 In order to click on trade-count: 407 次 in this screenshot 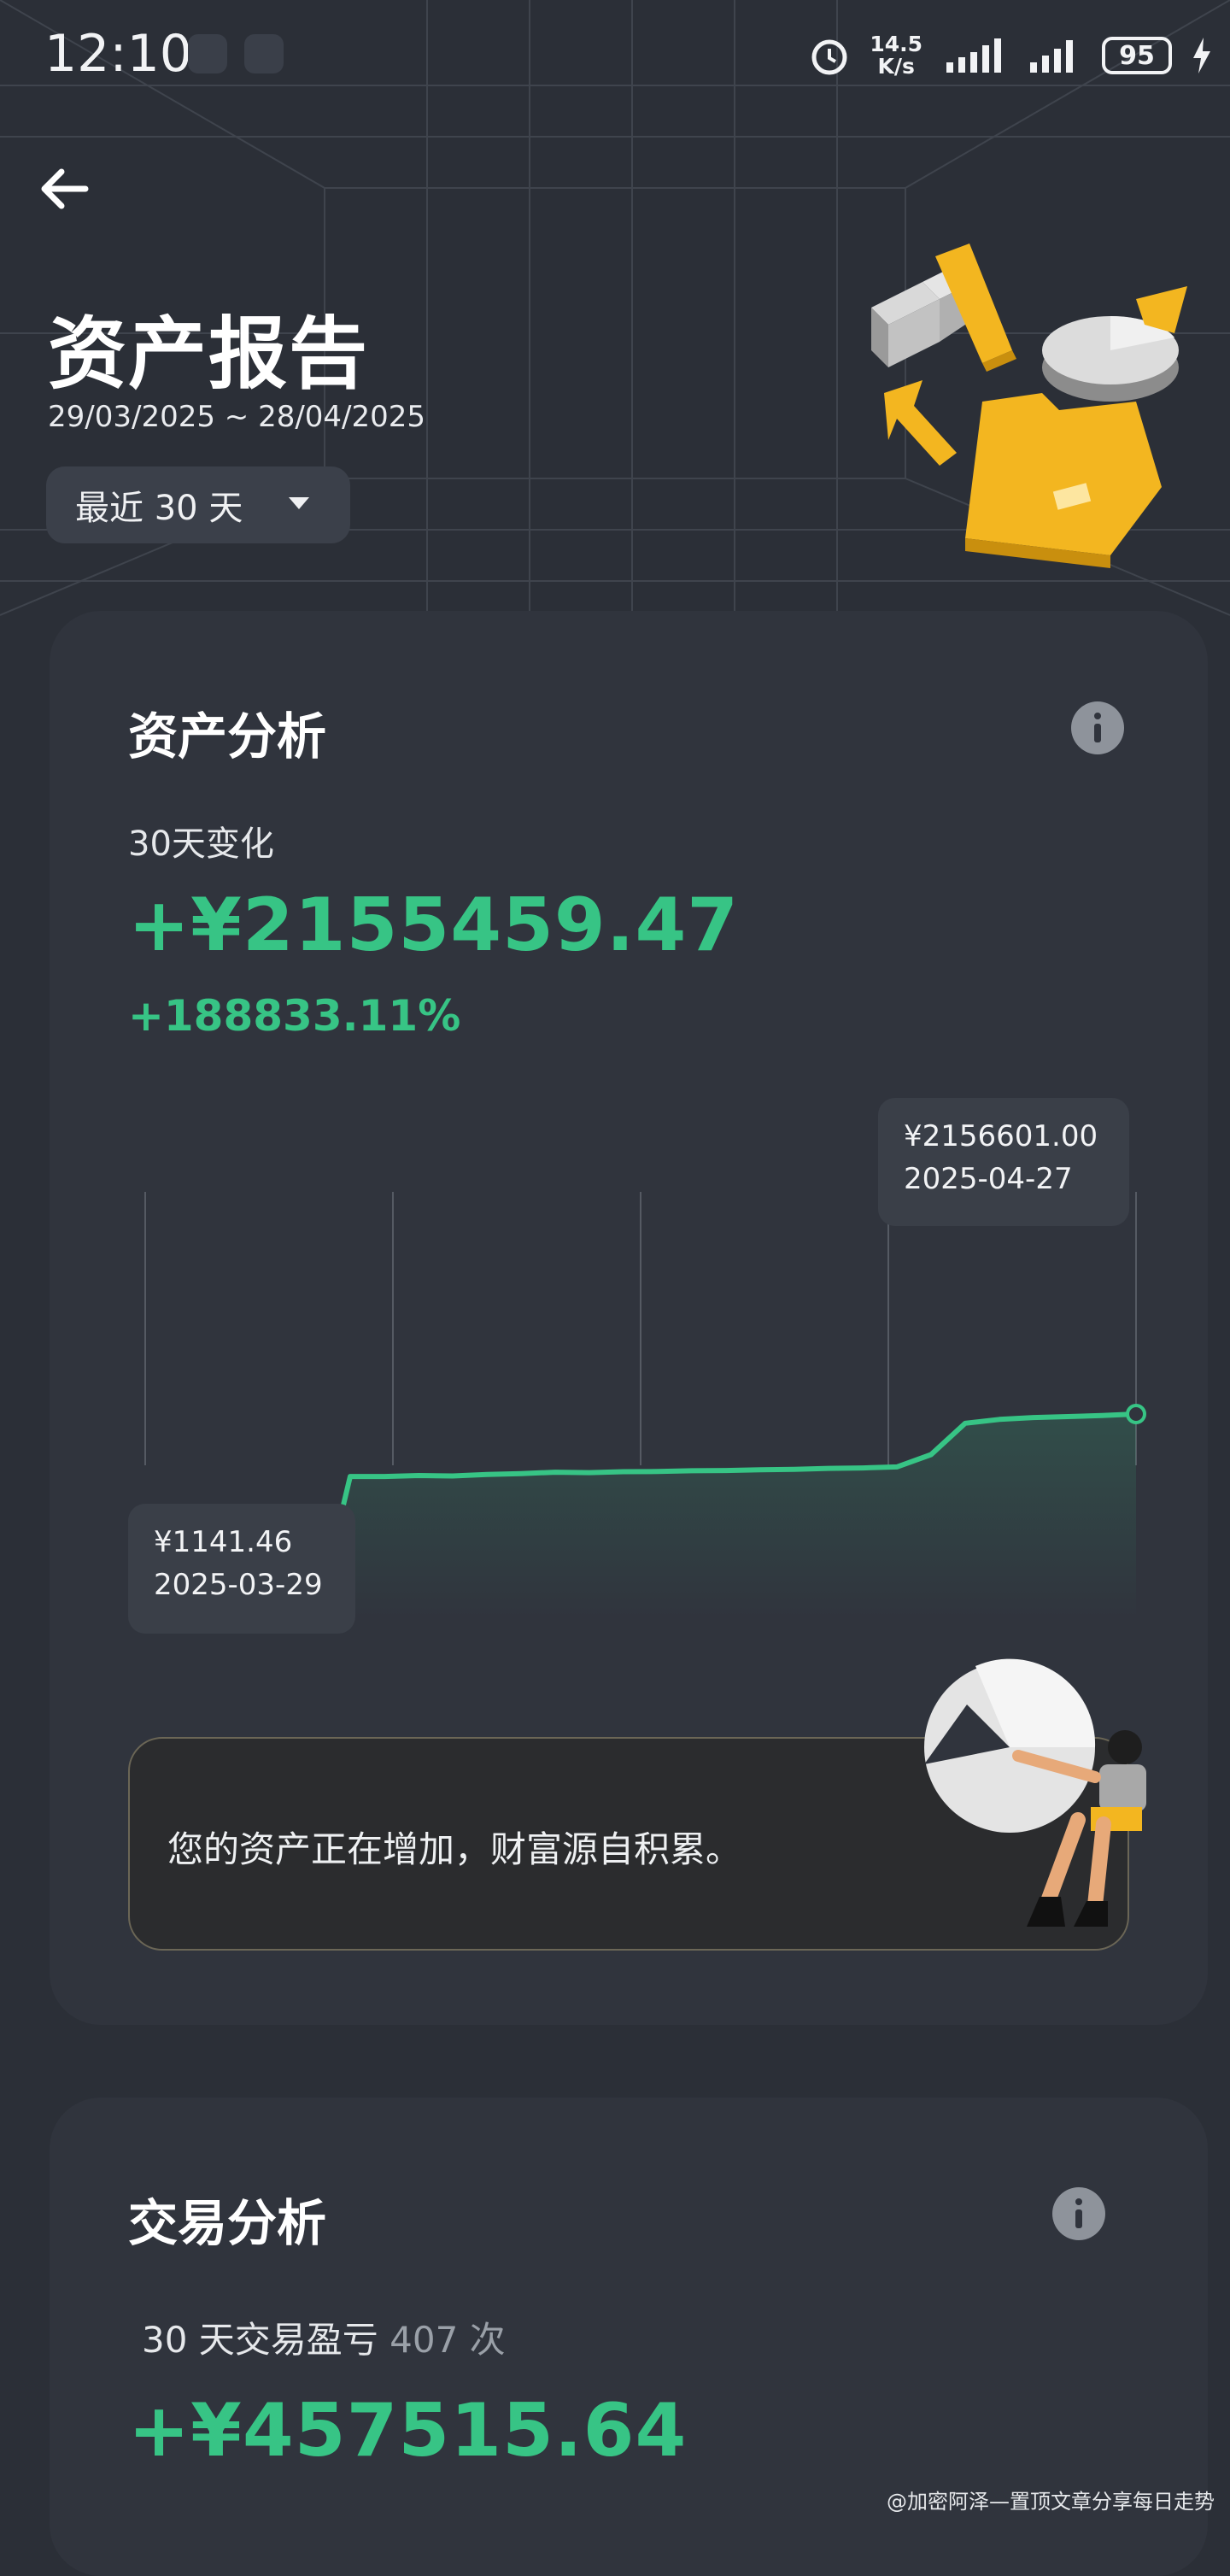, I will do `click(448, 2340)`.